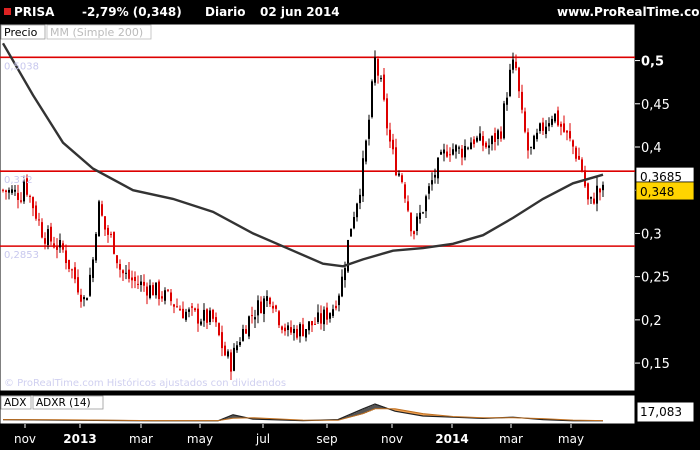 The image size is (700, 450). Describe the element at coordinates (63, 403) in the screenshot. I see `adxr-label: ADXR (14)` at that location.